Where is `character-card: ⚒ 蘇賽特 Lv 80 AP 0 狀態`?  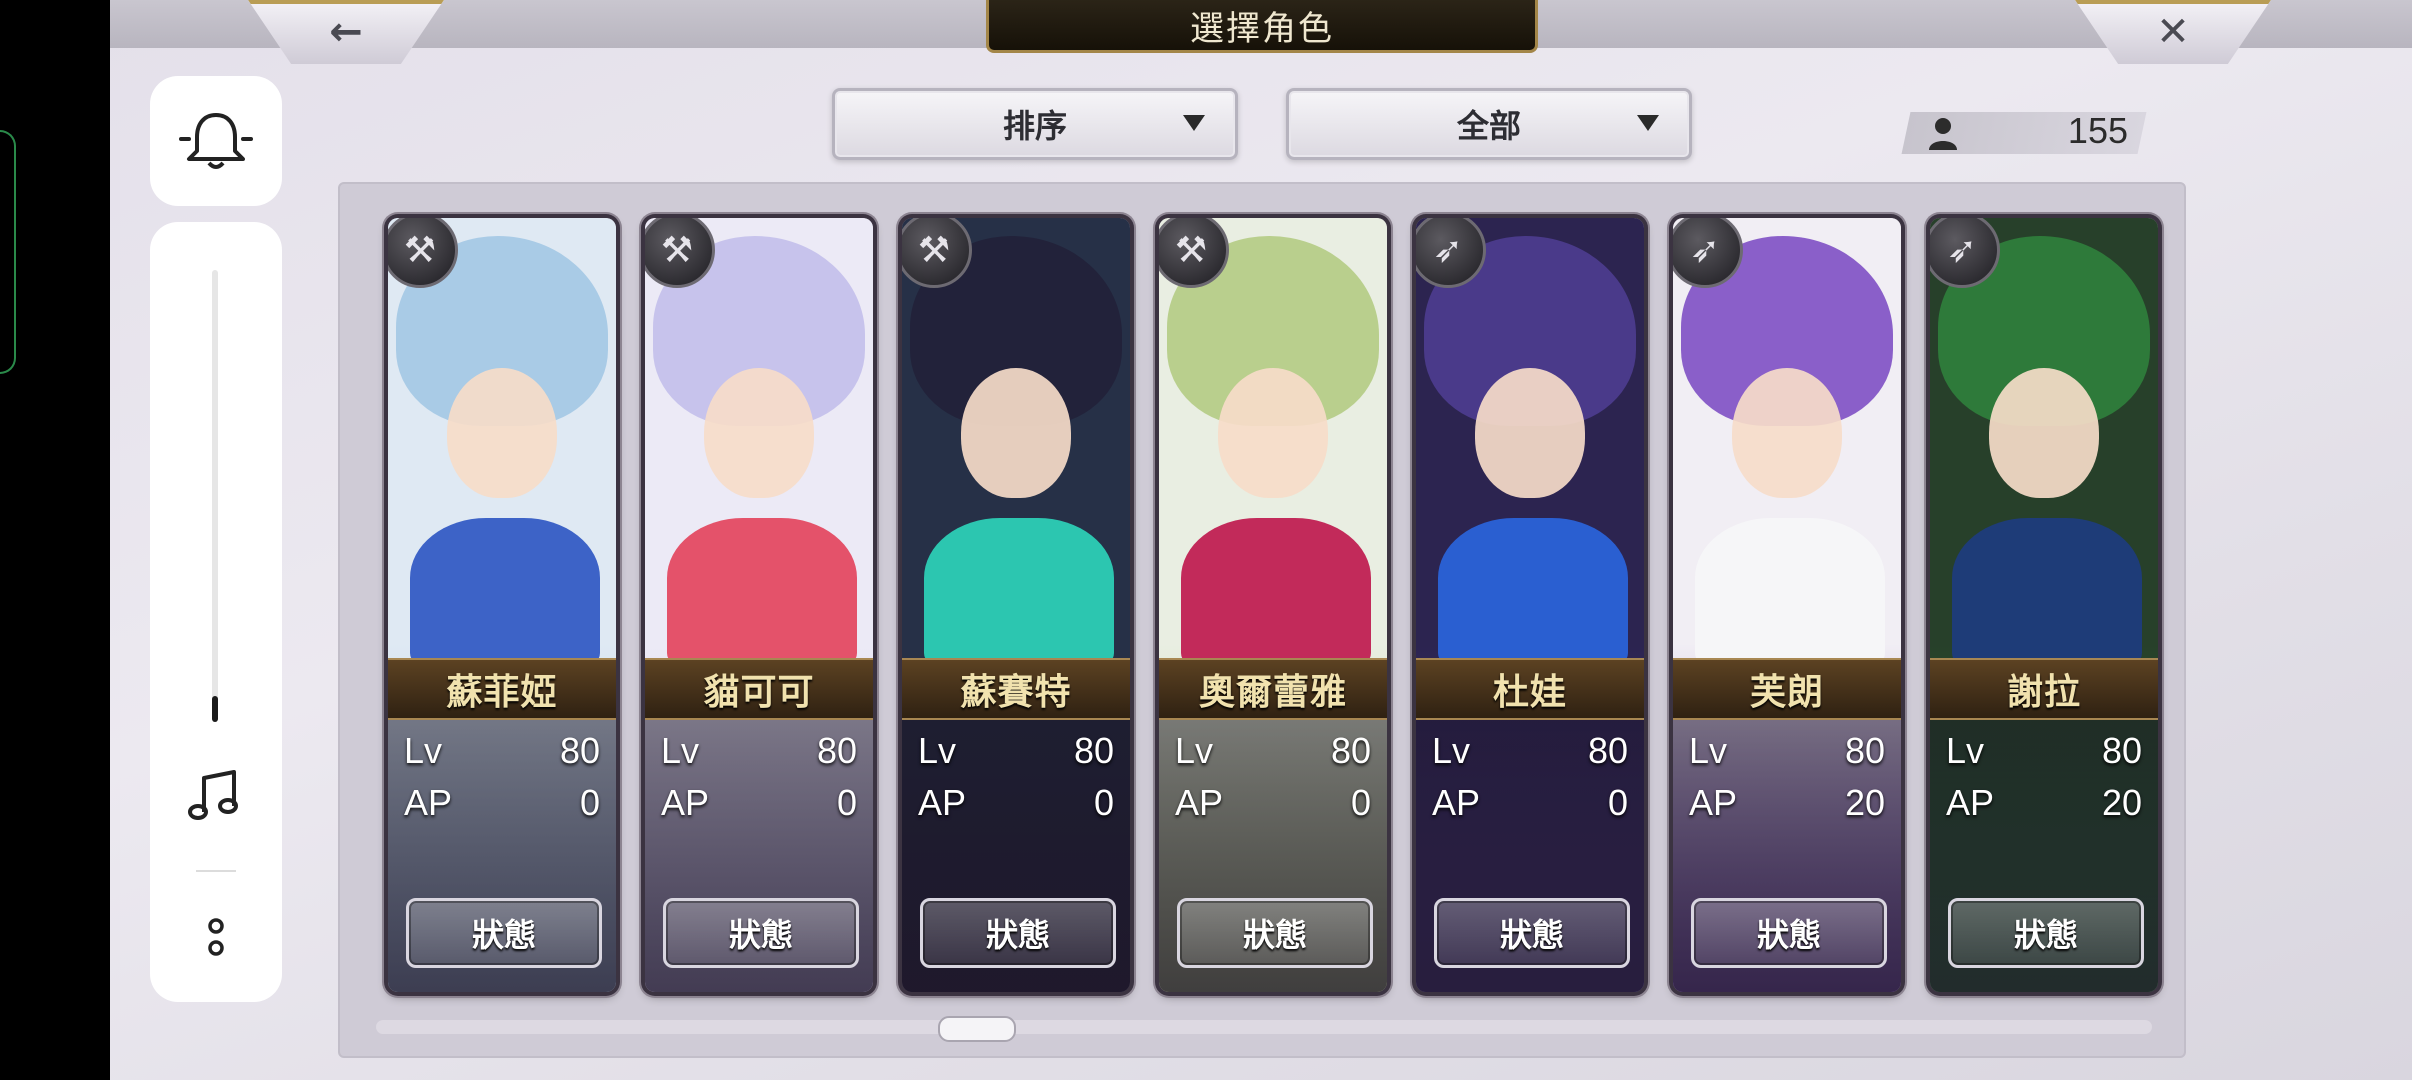 character-card: ⚒ 蘇賽特 Lv 80 AP 0 狀態 is located at coordinates (1016, 605).